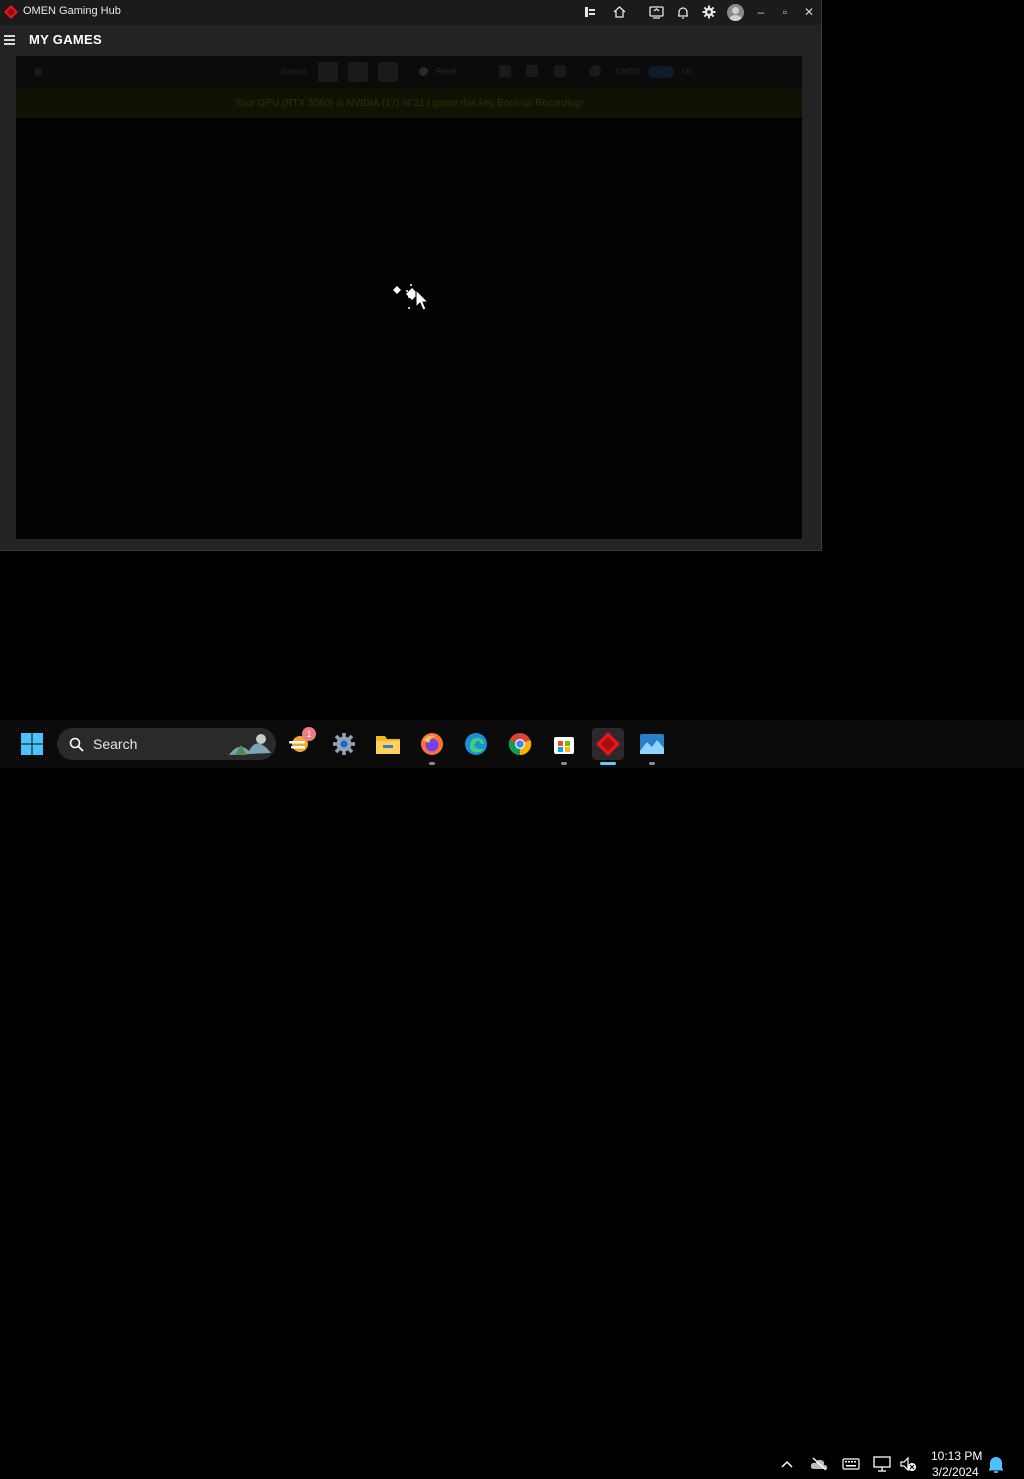 This screenshot has width=1024, height=1479. I want to click on settings-gear-icon, so click(344, 744).